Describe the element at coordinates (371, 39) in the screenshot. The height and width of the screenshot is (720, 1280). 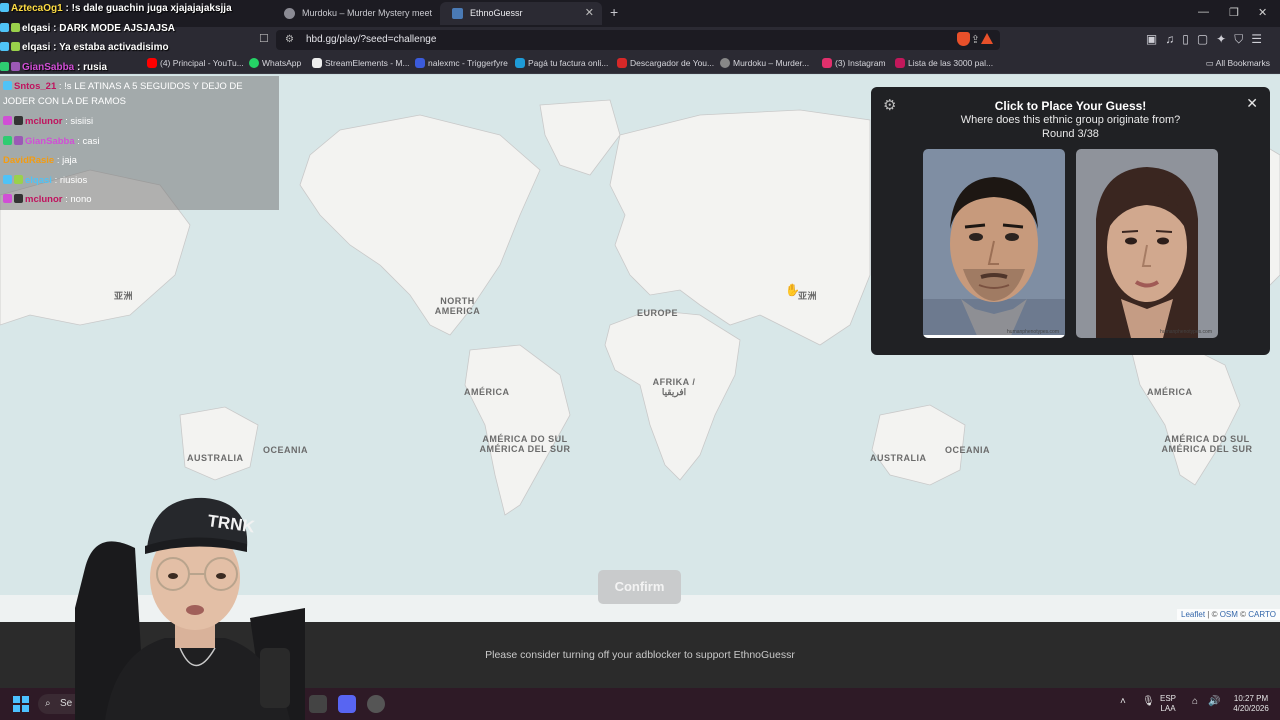
I see `url-text: hbd.gg/play/?seed=challenge` at that location.